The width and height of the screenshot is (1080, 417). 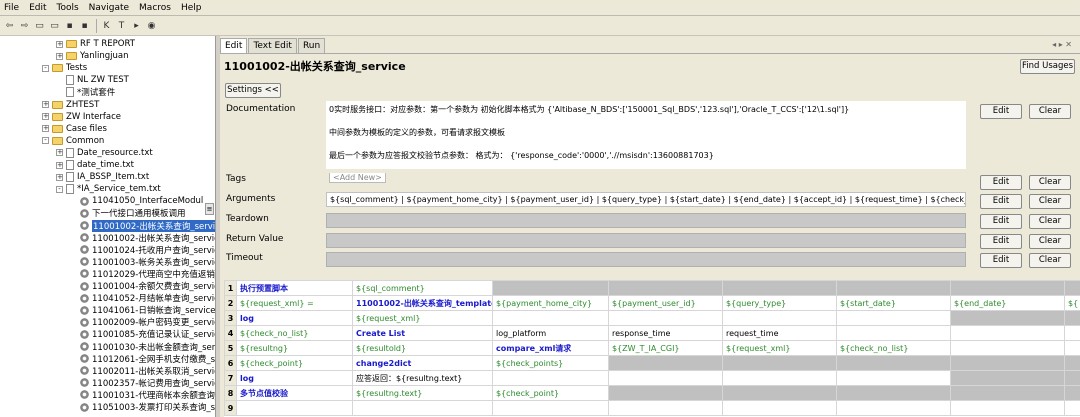 I want to click on grid-cell: ${start_date}, so click(x=893, y=303).